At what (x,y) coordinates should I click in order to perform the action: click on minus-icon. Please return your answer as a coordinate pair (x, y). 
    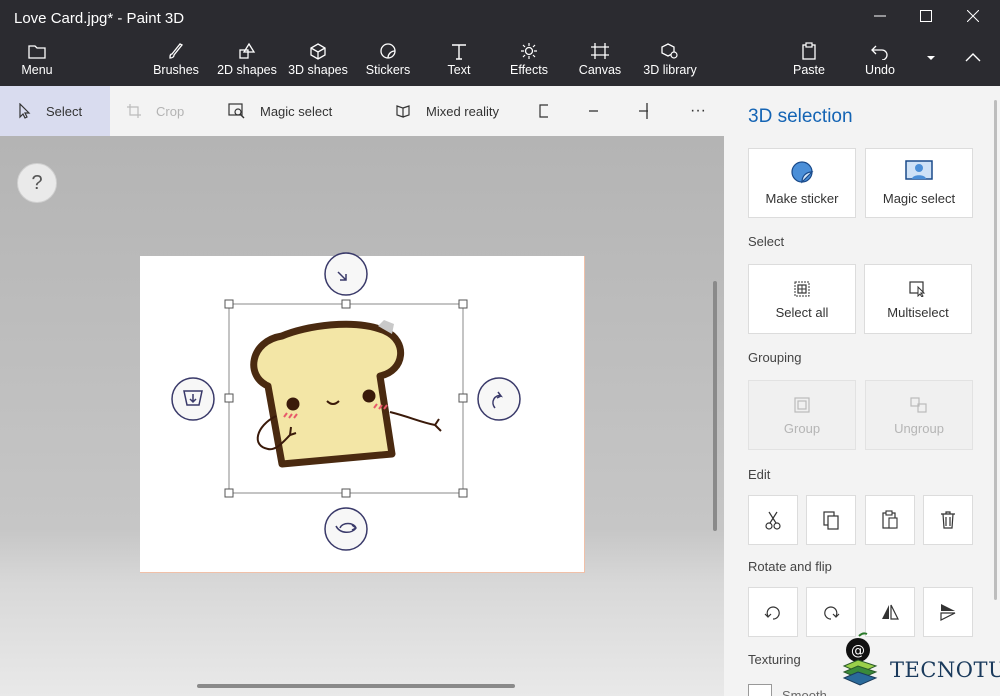
    Looking at the image, I should click on (593, 111).